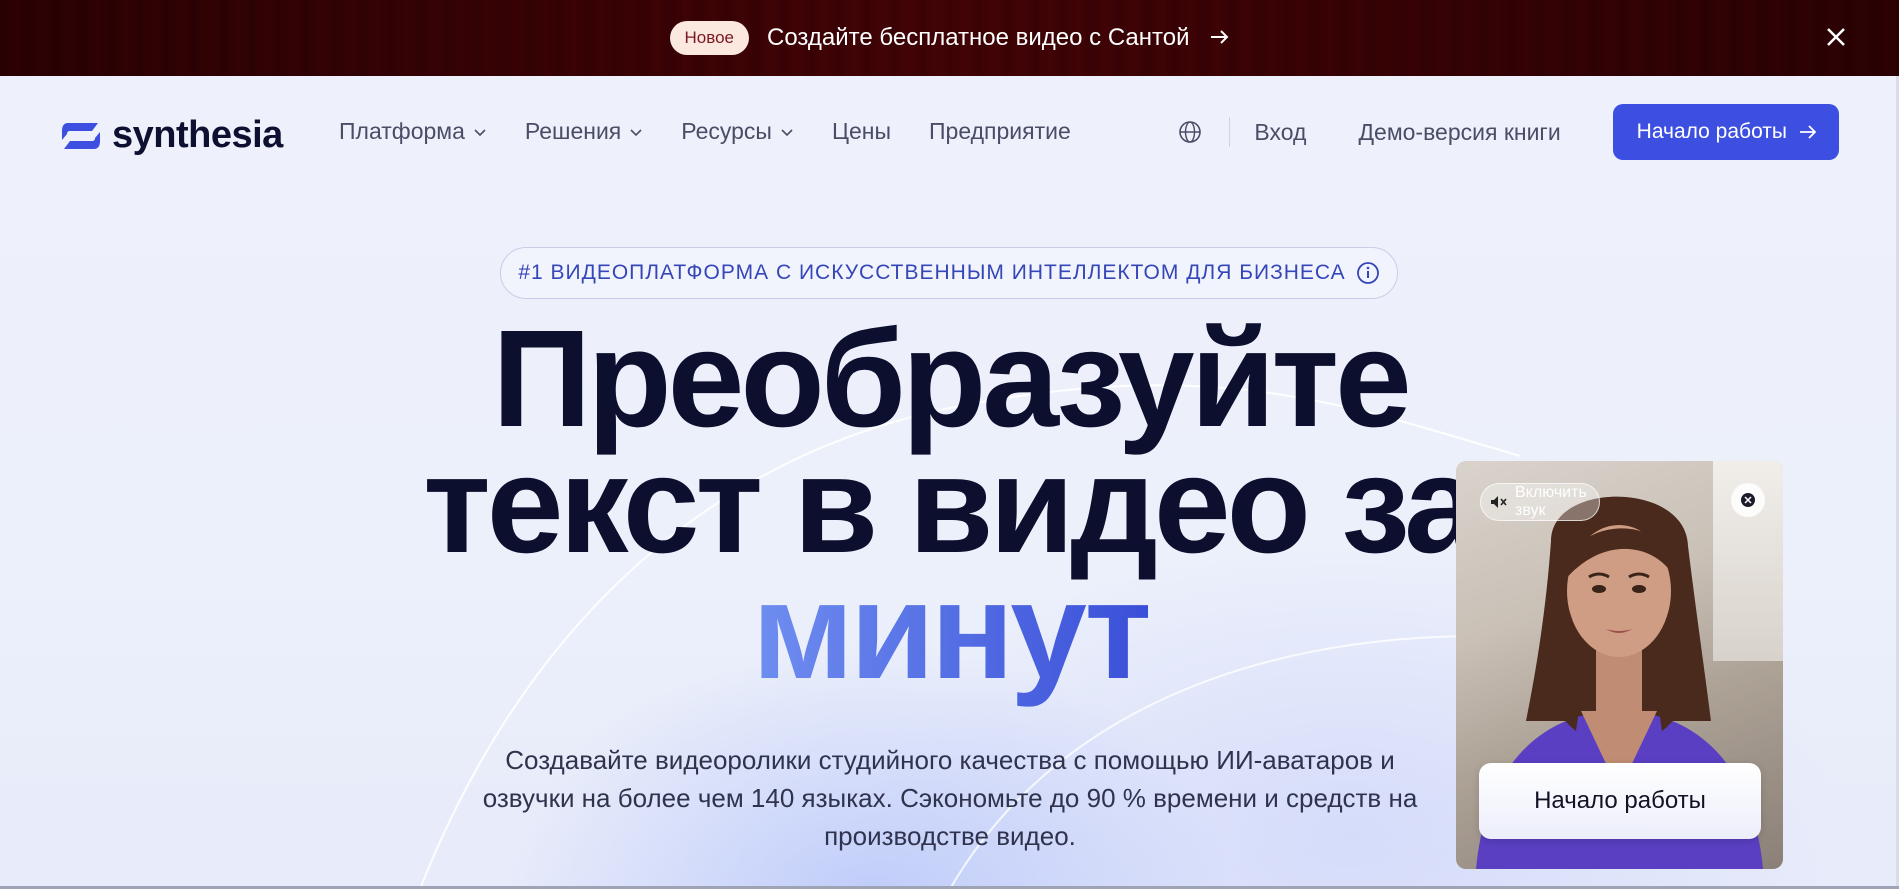  I want to click on nav-item-label: Цены, so click(861, 131).